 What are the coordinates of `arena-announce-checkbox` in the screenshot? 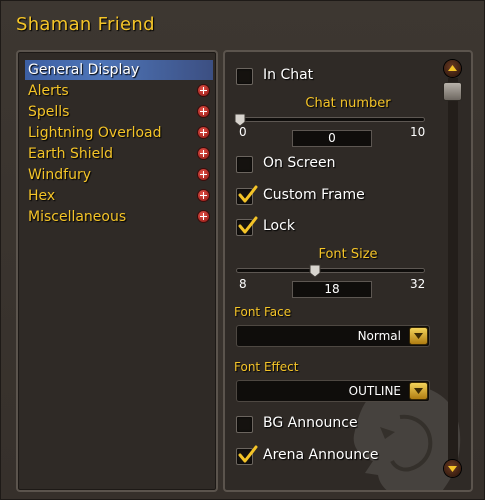 It's located at (247, 455).